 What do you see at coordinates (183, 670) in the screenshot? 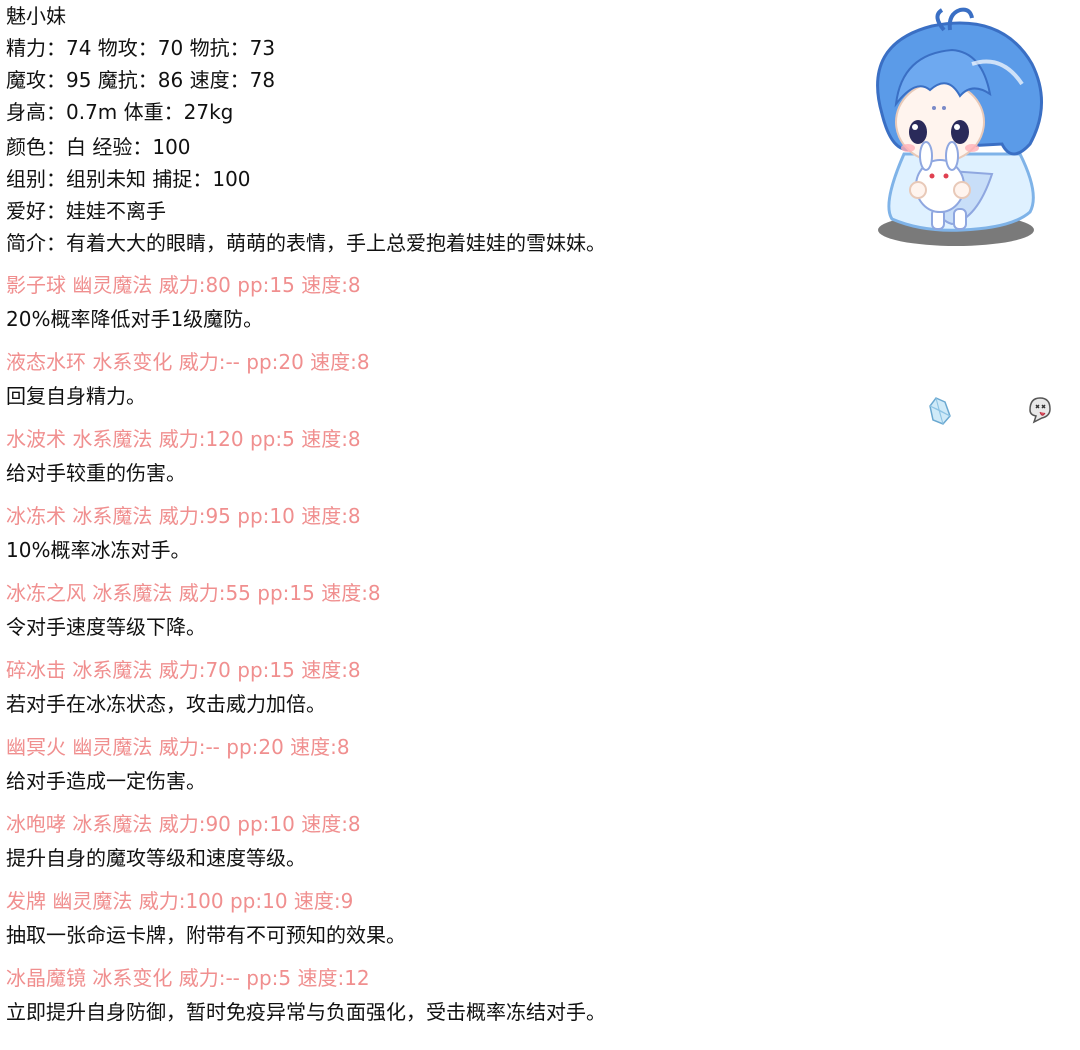
I see `skill-head: 碎冰击 冰系魔法 威力:70 pp:15 速度:8` at bounding box center [183, 670].